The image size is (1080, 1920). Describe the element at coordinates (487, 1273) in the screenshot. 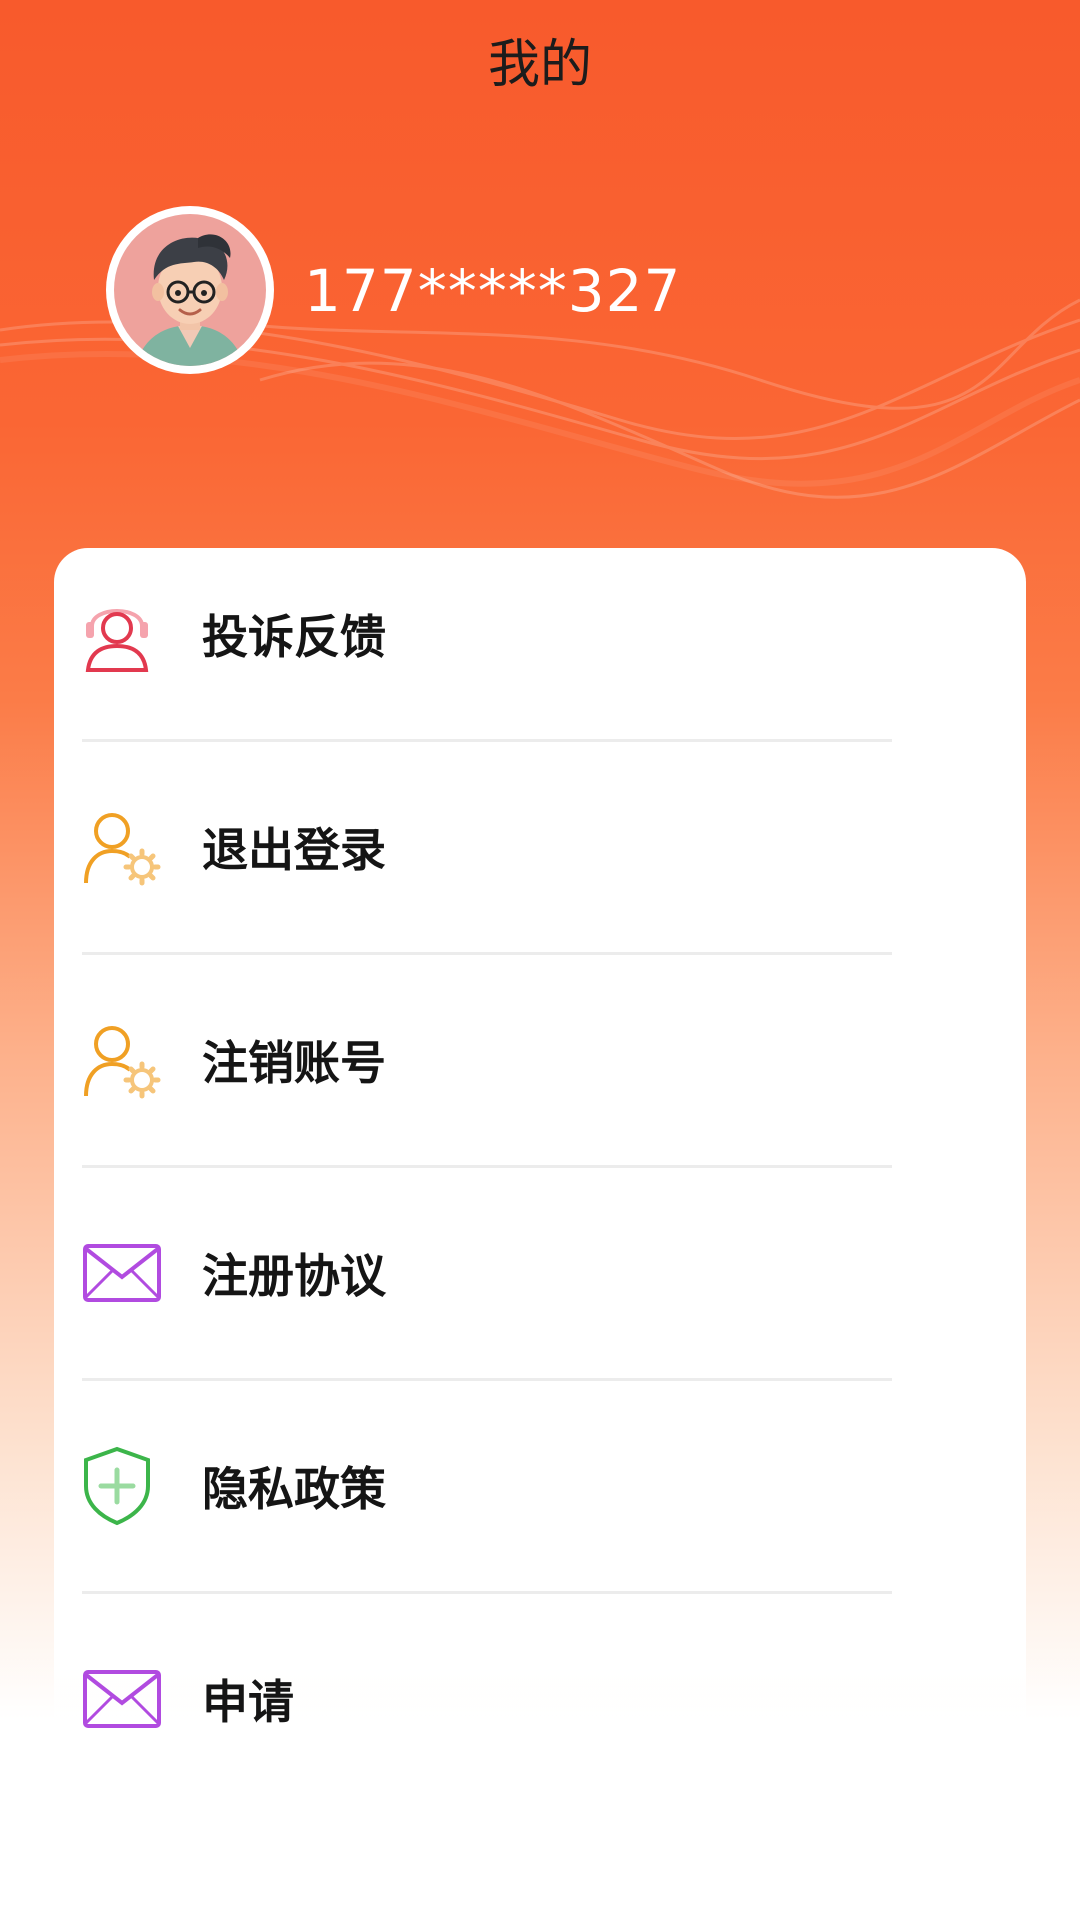

I see `menu-item-registration-agreement: 注册协议` at that location.